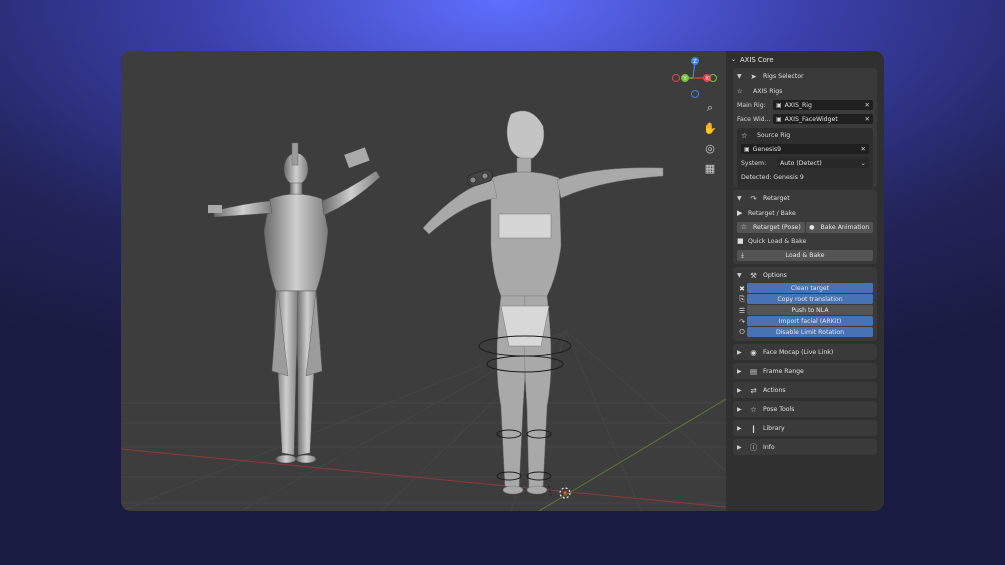 This screenshot has width=1005, height=565. I want to click on option-toggle-button: Disable Limit Rotation, so click(810, 332).